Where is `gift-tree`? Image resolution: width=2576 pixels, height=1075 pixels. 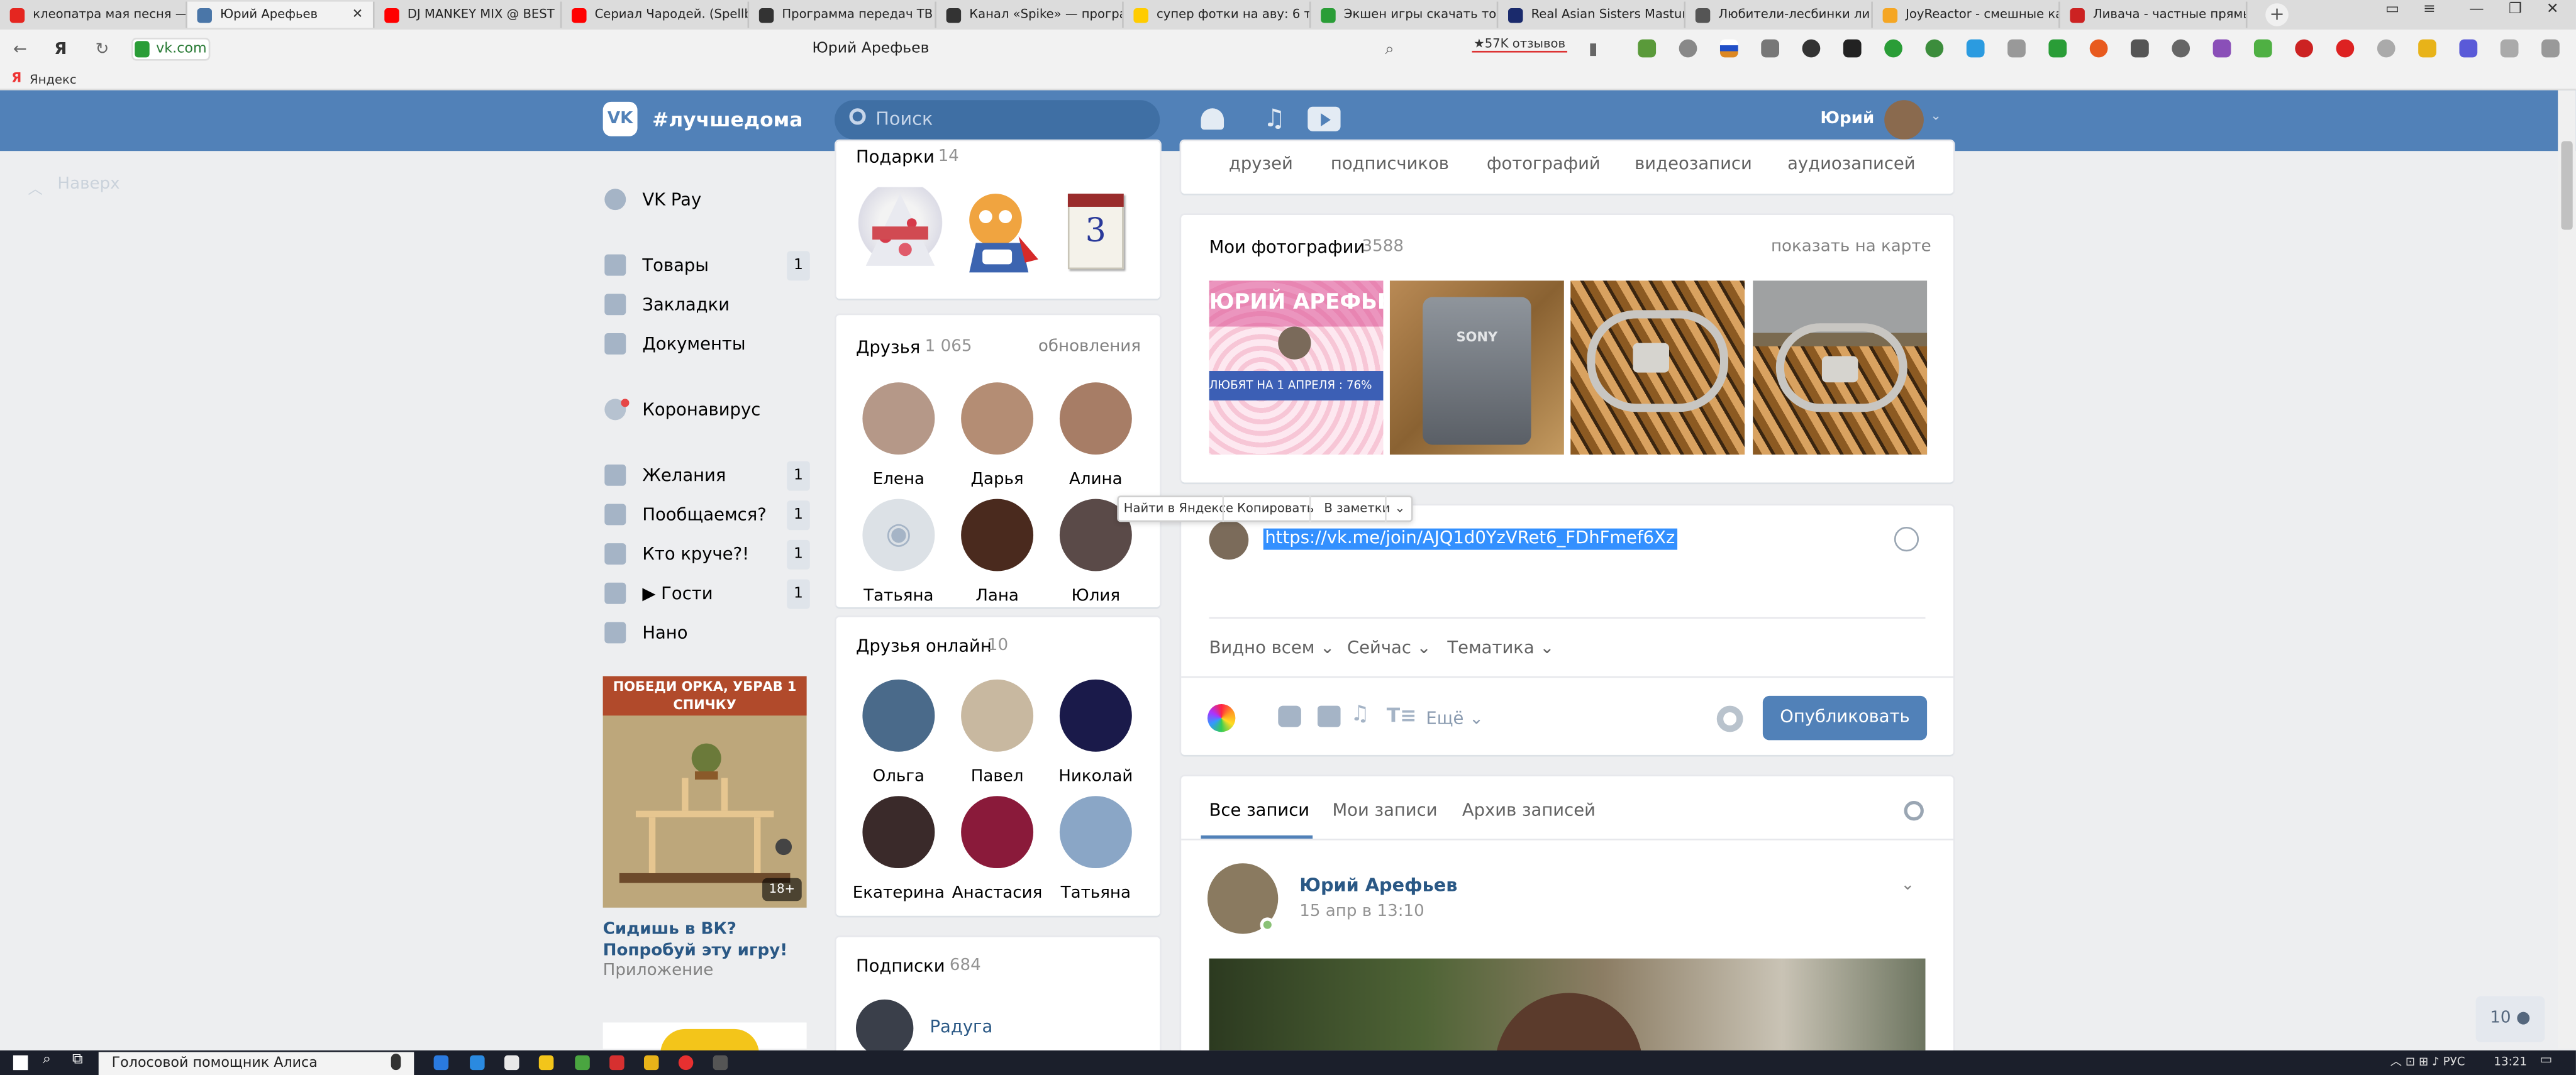
gift-tree is located at coordinates (900, 231).